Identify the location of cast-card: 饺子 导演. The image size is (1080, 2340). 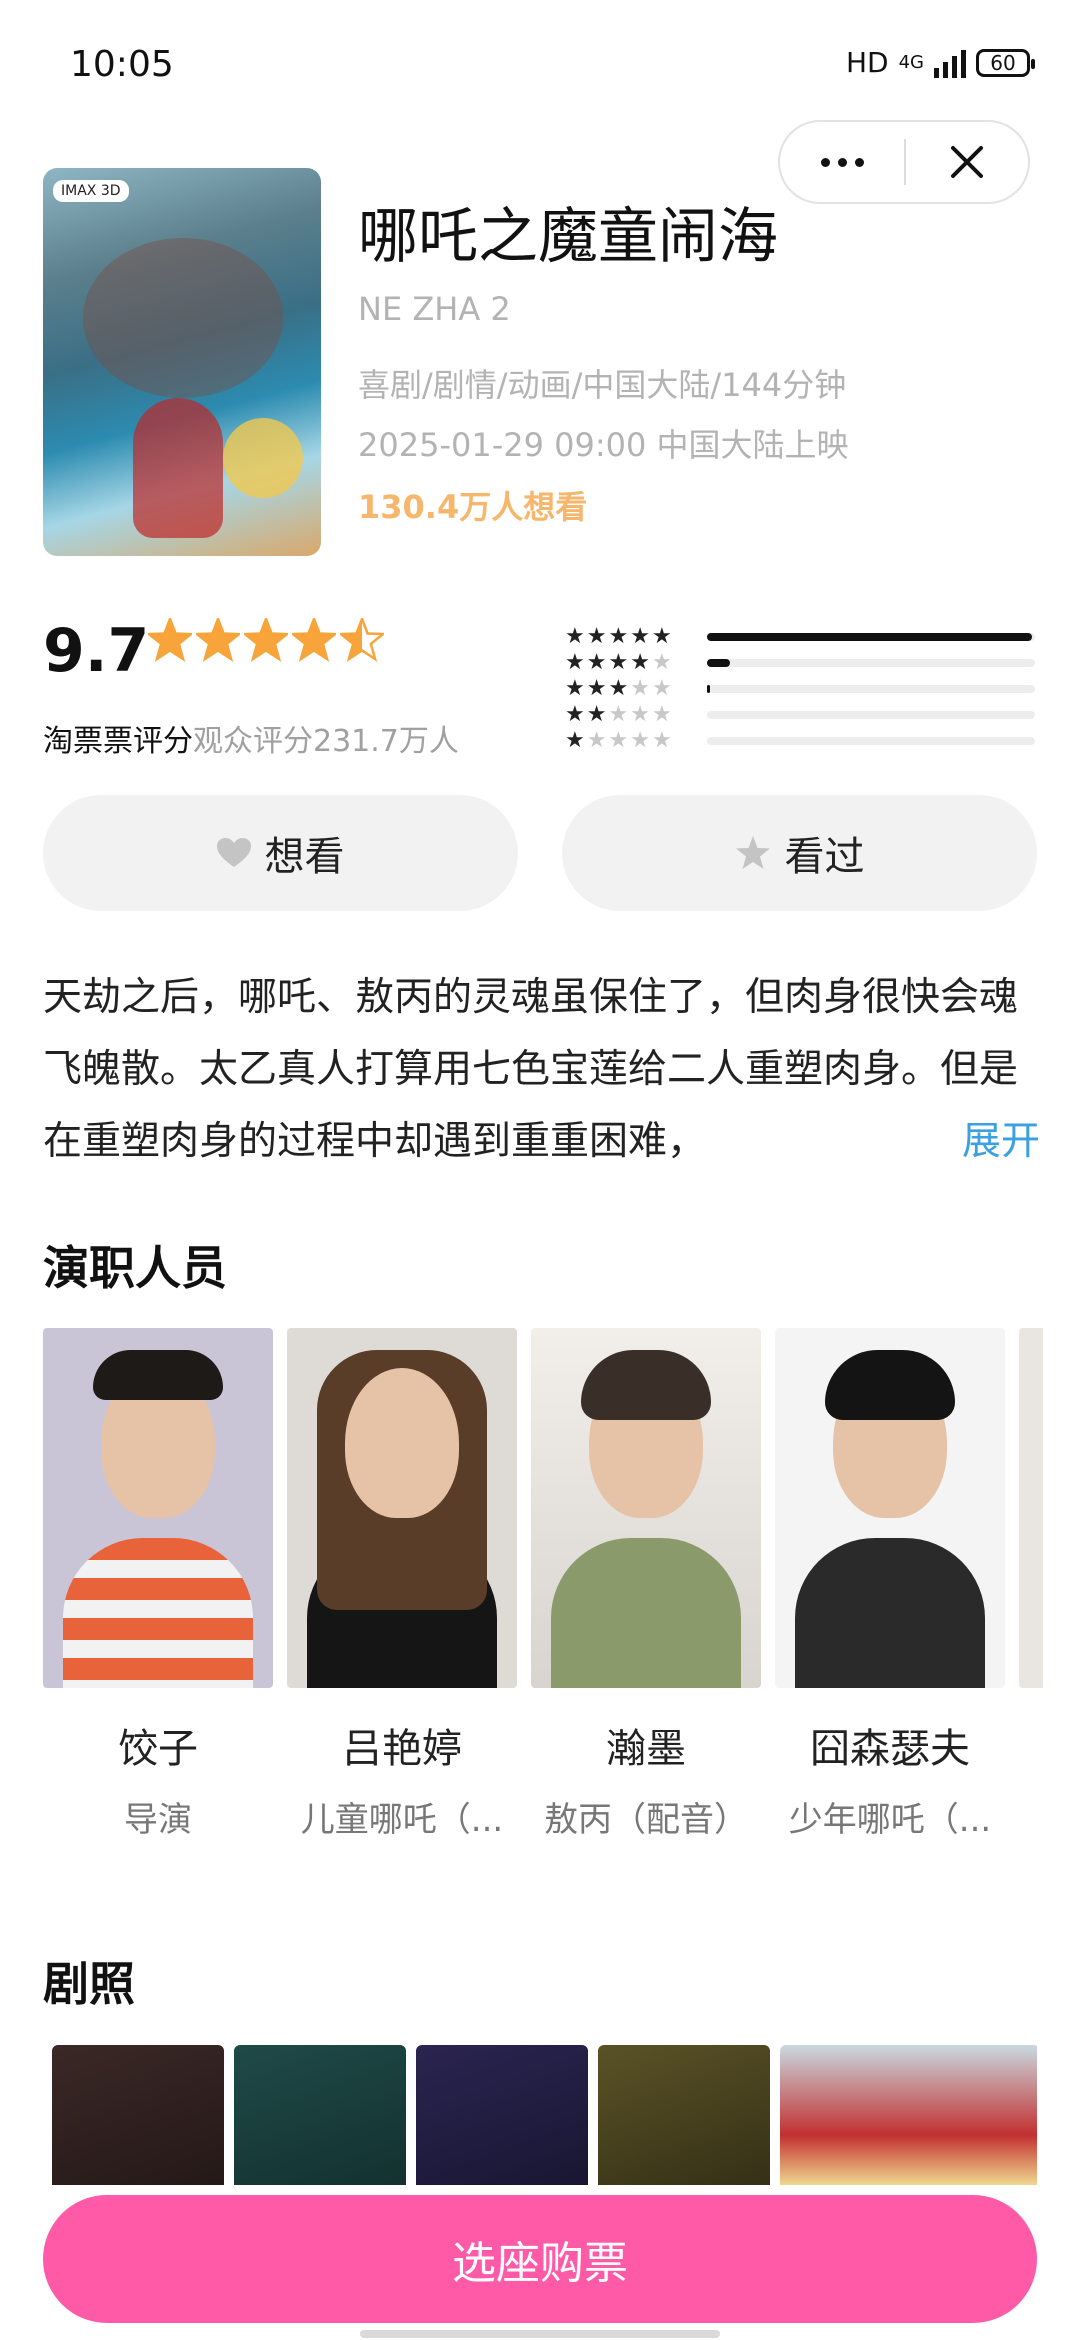
(158, 1584).